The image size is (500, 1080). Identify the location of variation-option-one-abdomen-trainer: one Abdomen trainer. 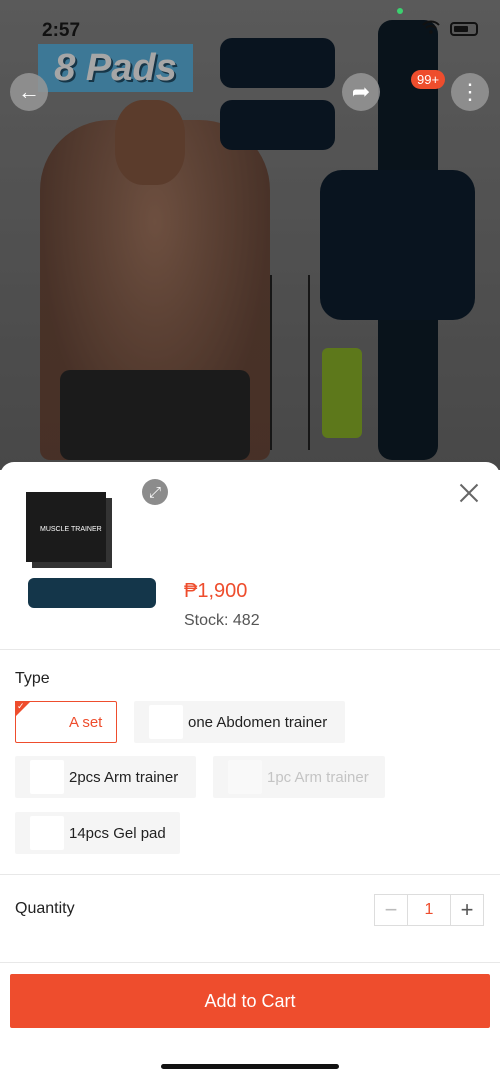
(239, 722).